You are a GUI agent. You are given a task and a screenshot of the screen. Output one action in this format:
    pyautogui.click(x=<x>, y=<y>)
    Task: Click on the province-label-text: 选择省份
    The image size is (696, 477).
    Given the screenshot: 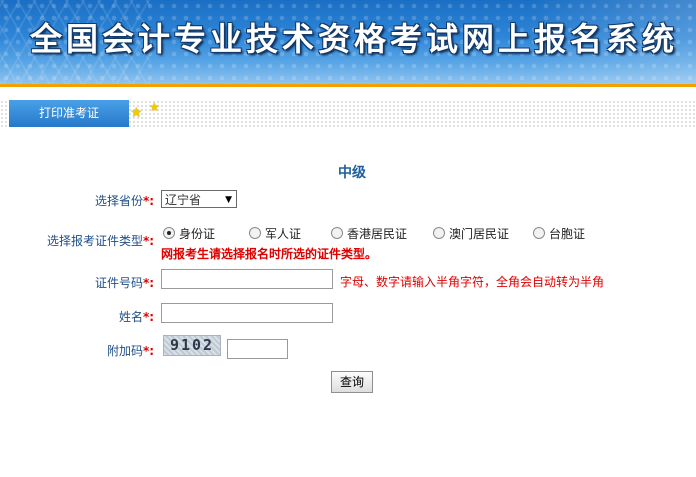 What is the action you would take?
    pyautogui.click(x=119, y=201)
    